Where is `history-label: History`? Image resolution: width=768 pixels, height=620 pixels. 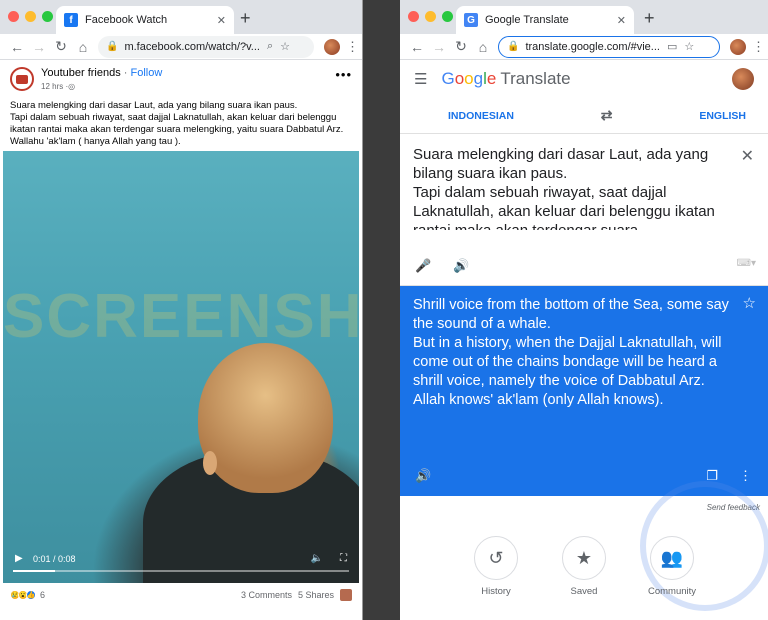
history-label: History is located at coordinates (496, 591).